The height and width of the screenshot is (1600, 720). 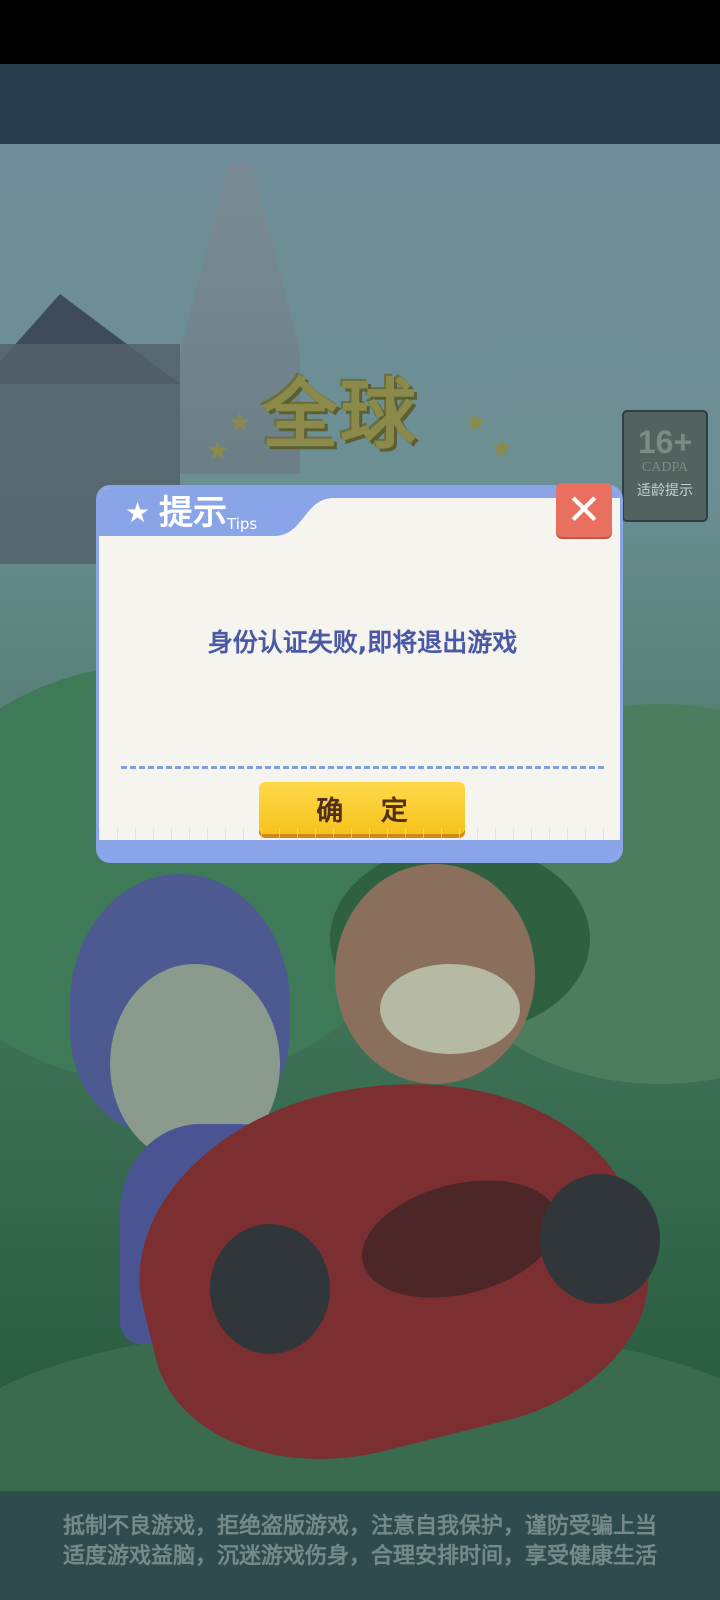 What do you see at coordinates (362, 642) in the screenshot?
I see `dialog-message: 身份认证失败,即将退出游戏` at bounding box center [362, 642].